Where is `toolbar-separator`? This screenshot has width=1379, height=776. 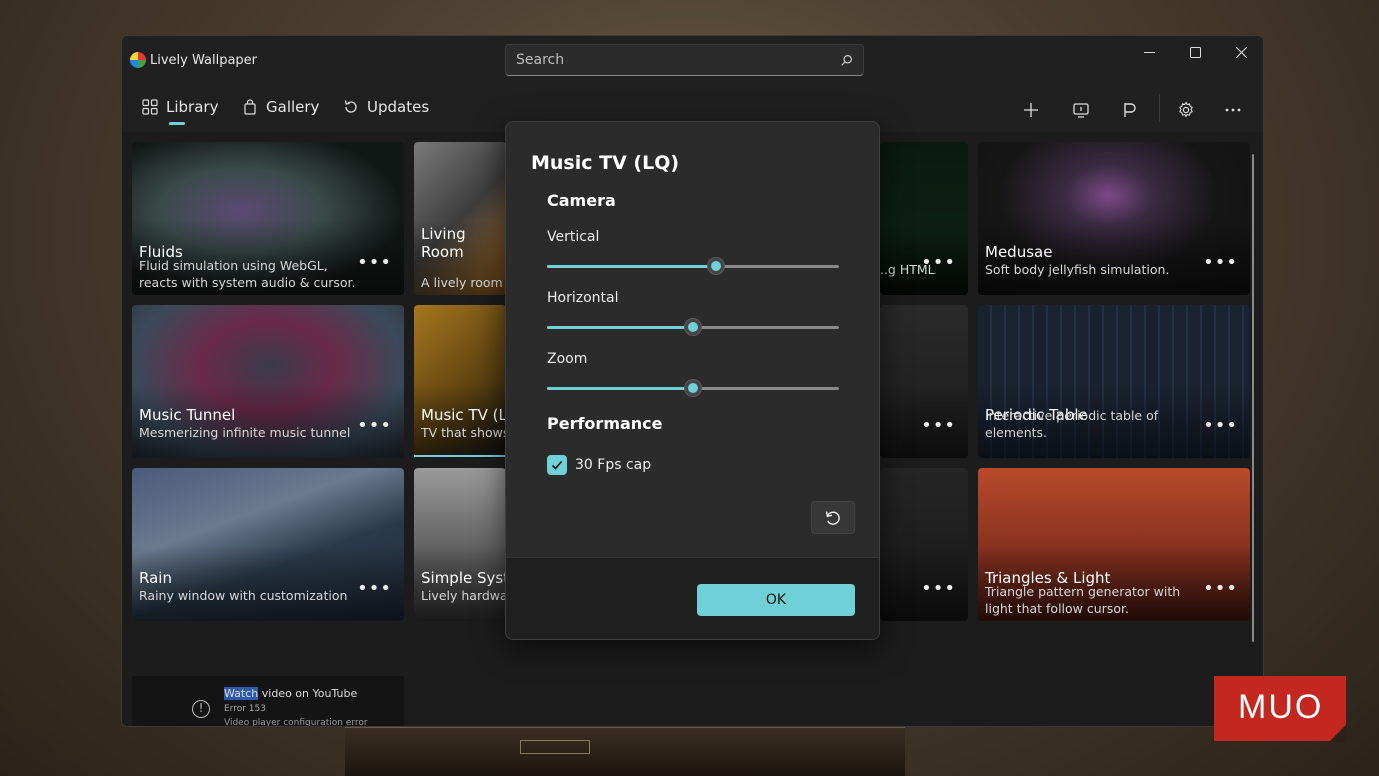
toolbar-separator is located at coordinates (1159, 108).